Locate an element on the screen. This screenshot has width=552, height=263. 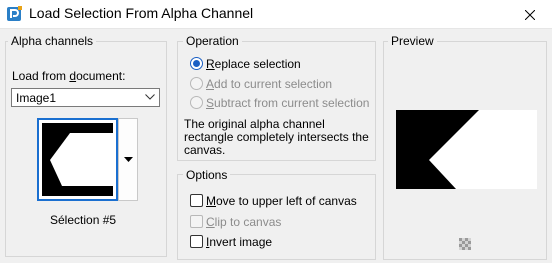
load-from-document-label: Load from document: is located at coordinates (69, 76).